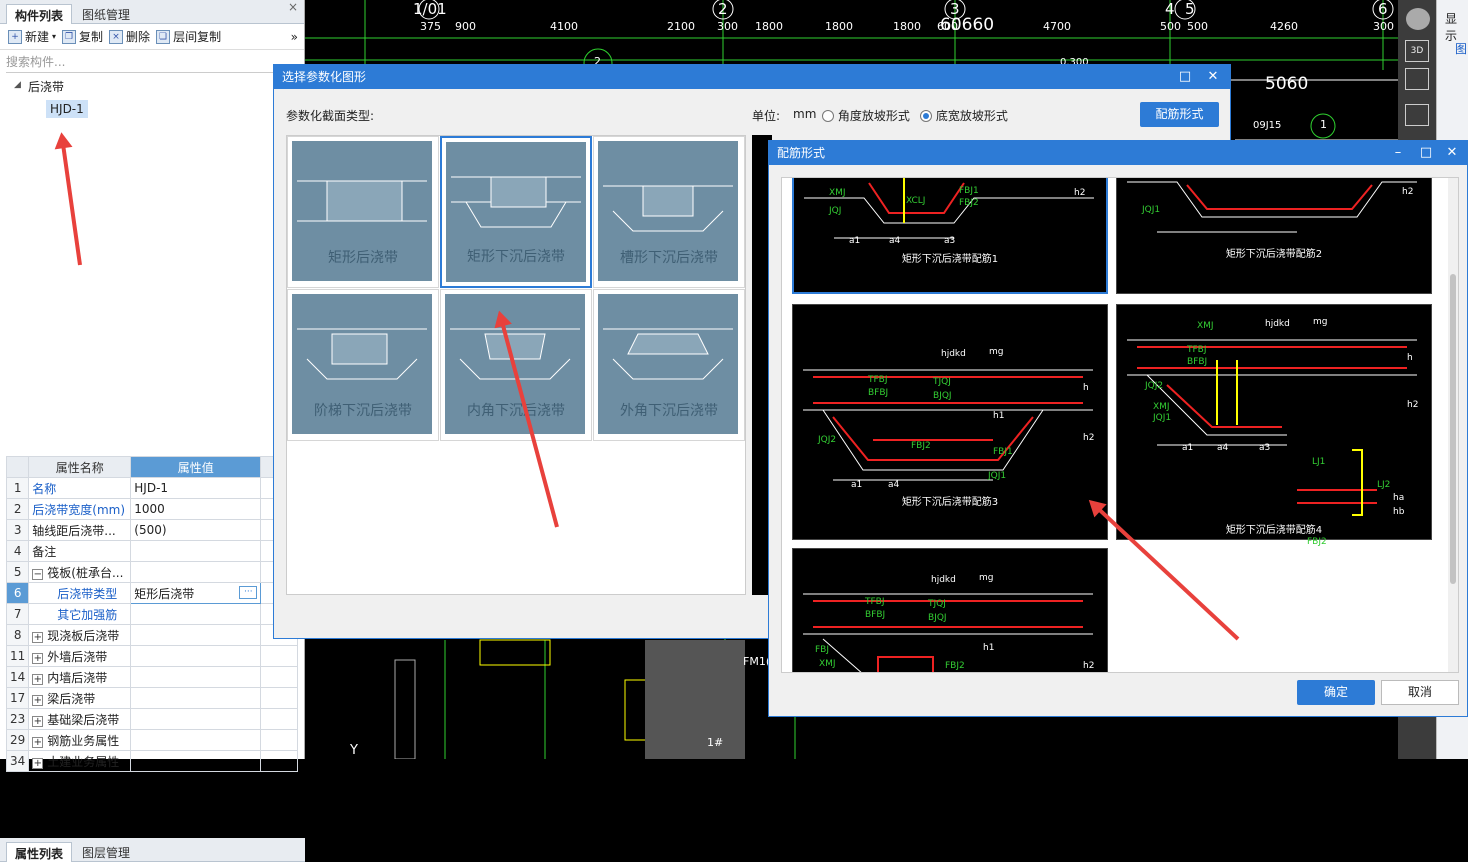 This screenshot has width=1468, height=862. I want to click on table-row: 7 其它加强筋, so click(151, 614).